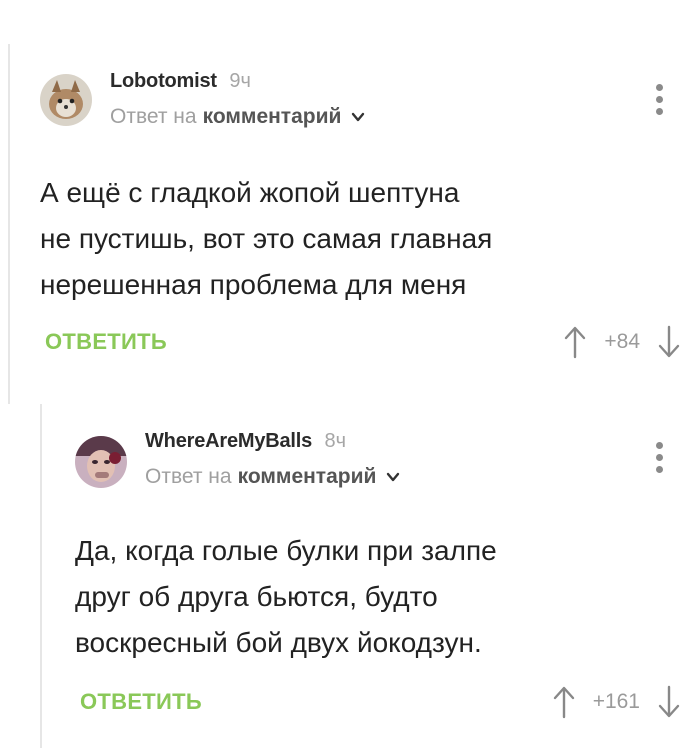 Image resolution: width=700 pixels, height=748 pixels. What do you see at coordinates (362, 342) in the screenshot?
I see `comment-actions: ОТВЕТИТЬ +84` at bounding box center [362, 342].